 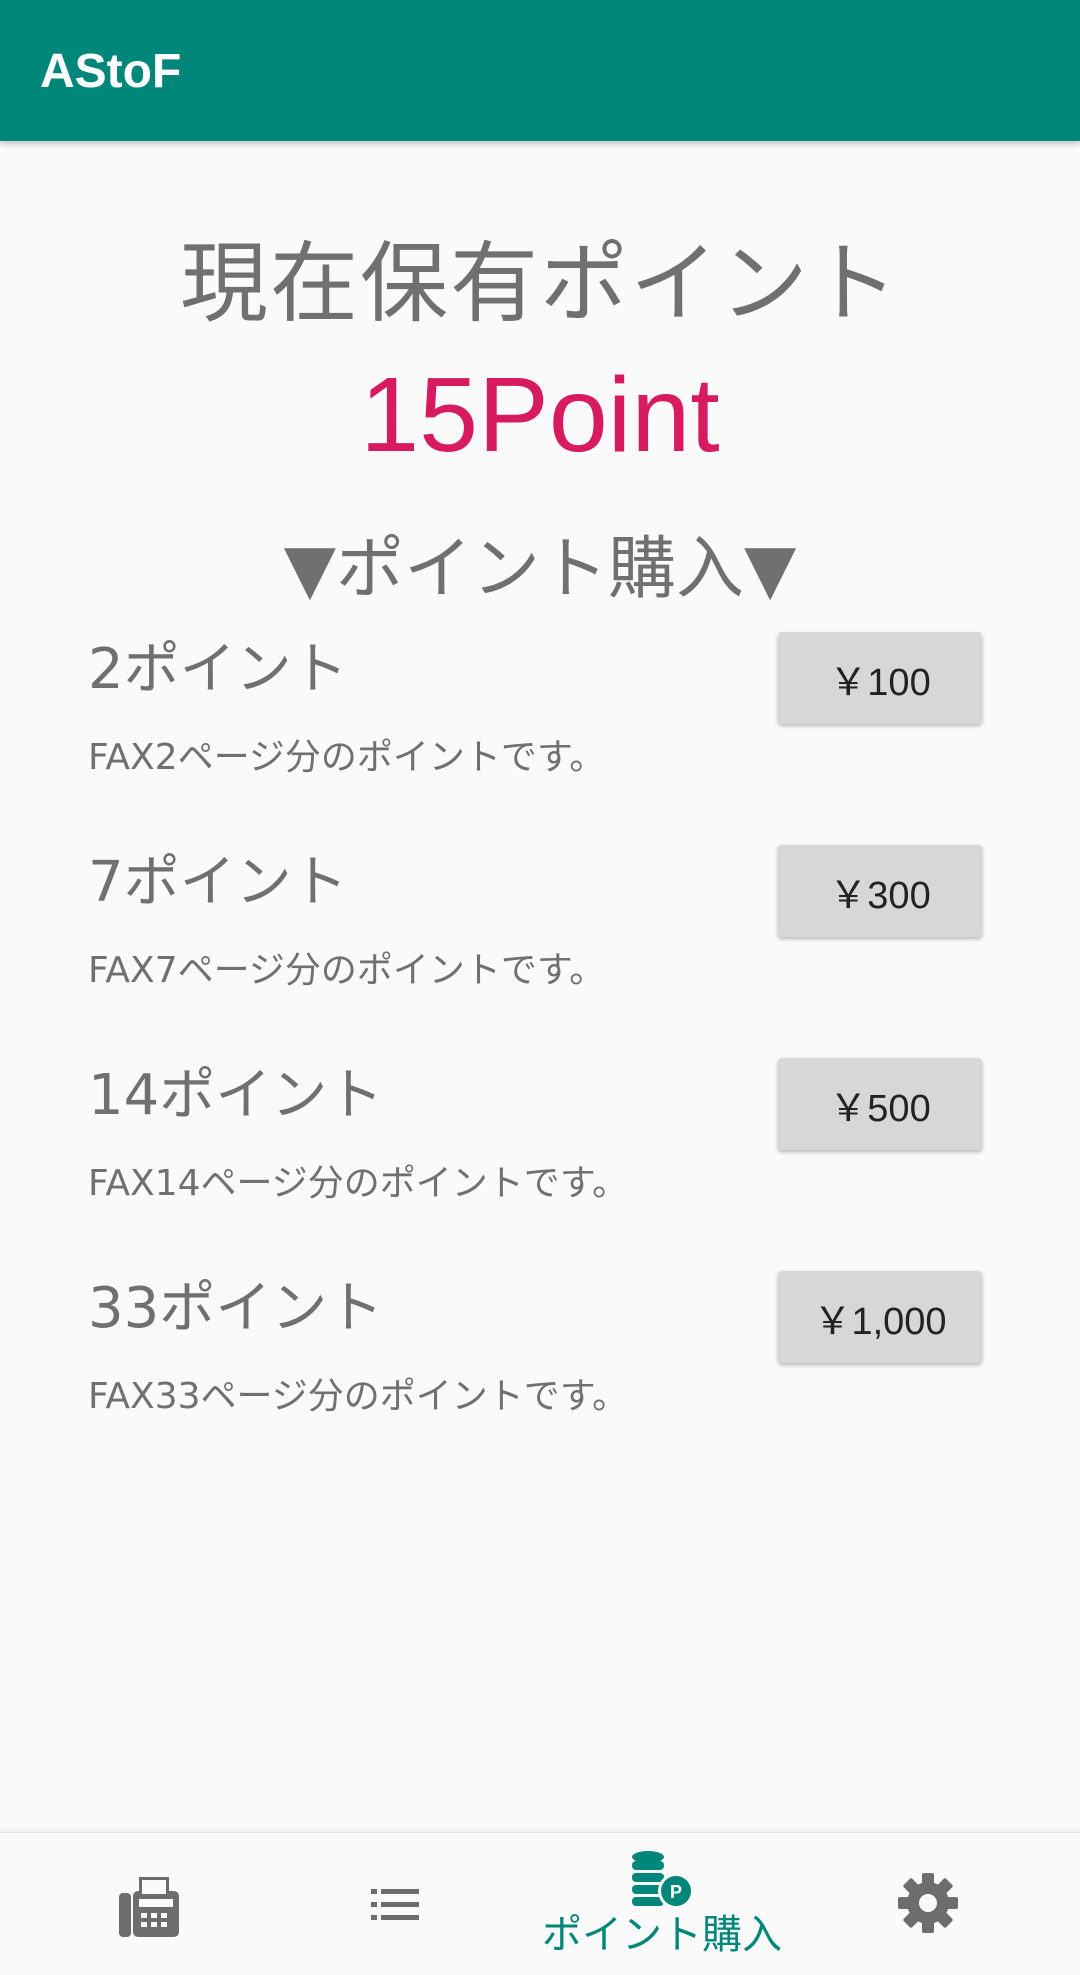 I want to click on gear-icon, so click(x=928, y=1905).